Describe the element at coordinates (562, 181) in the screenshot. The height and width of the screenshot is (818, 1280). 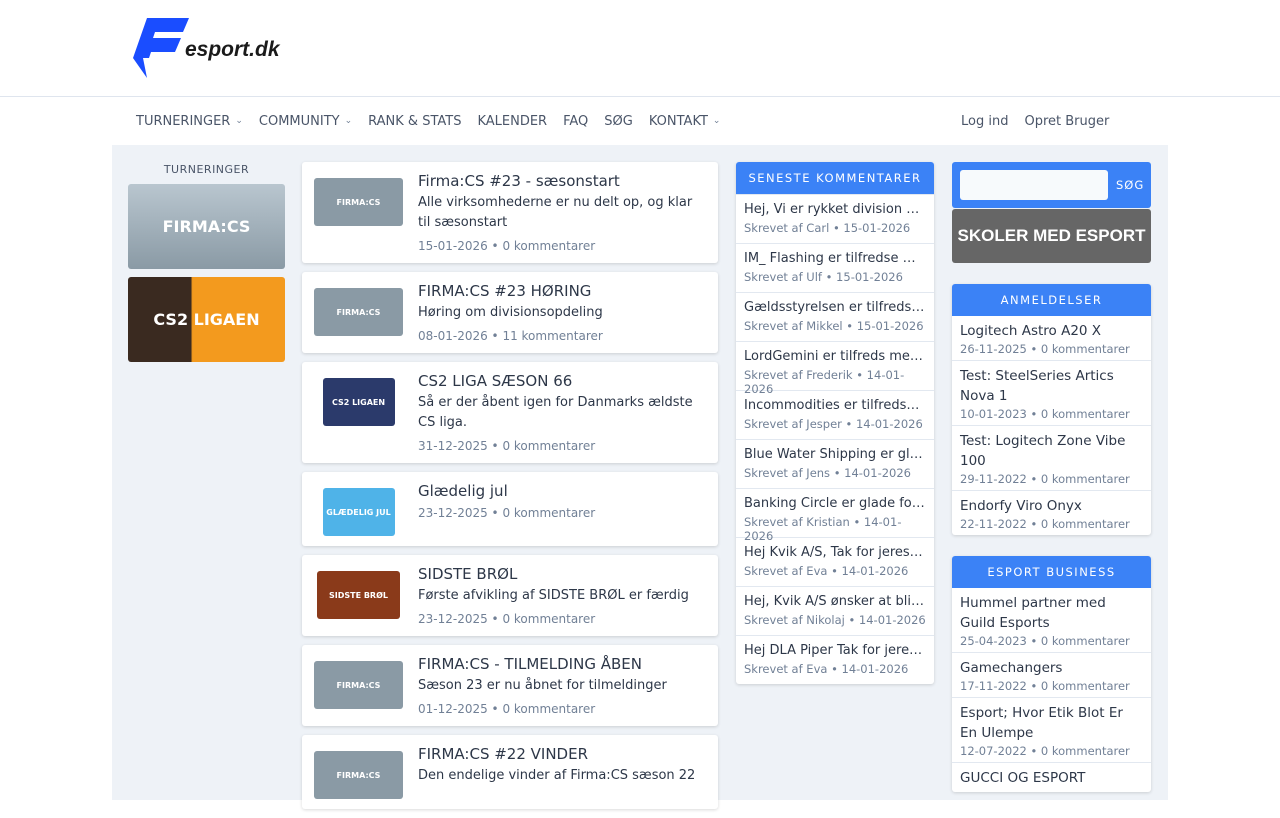
I see `news-title: Firma:CS #23 - sæsonstart` at that location.